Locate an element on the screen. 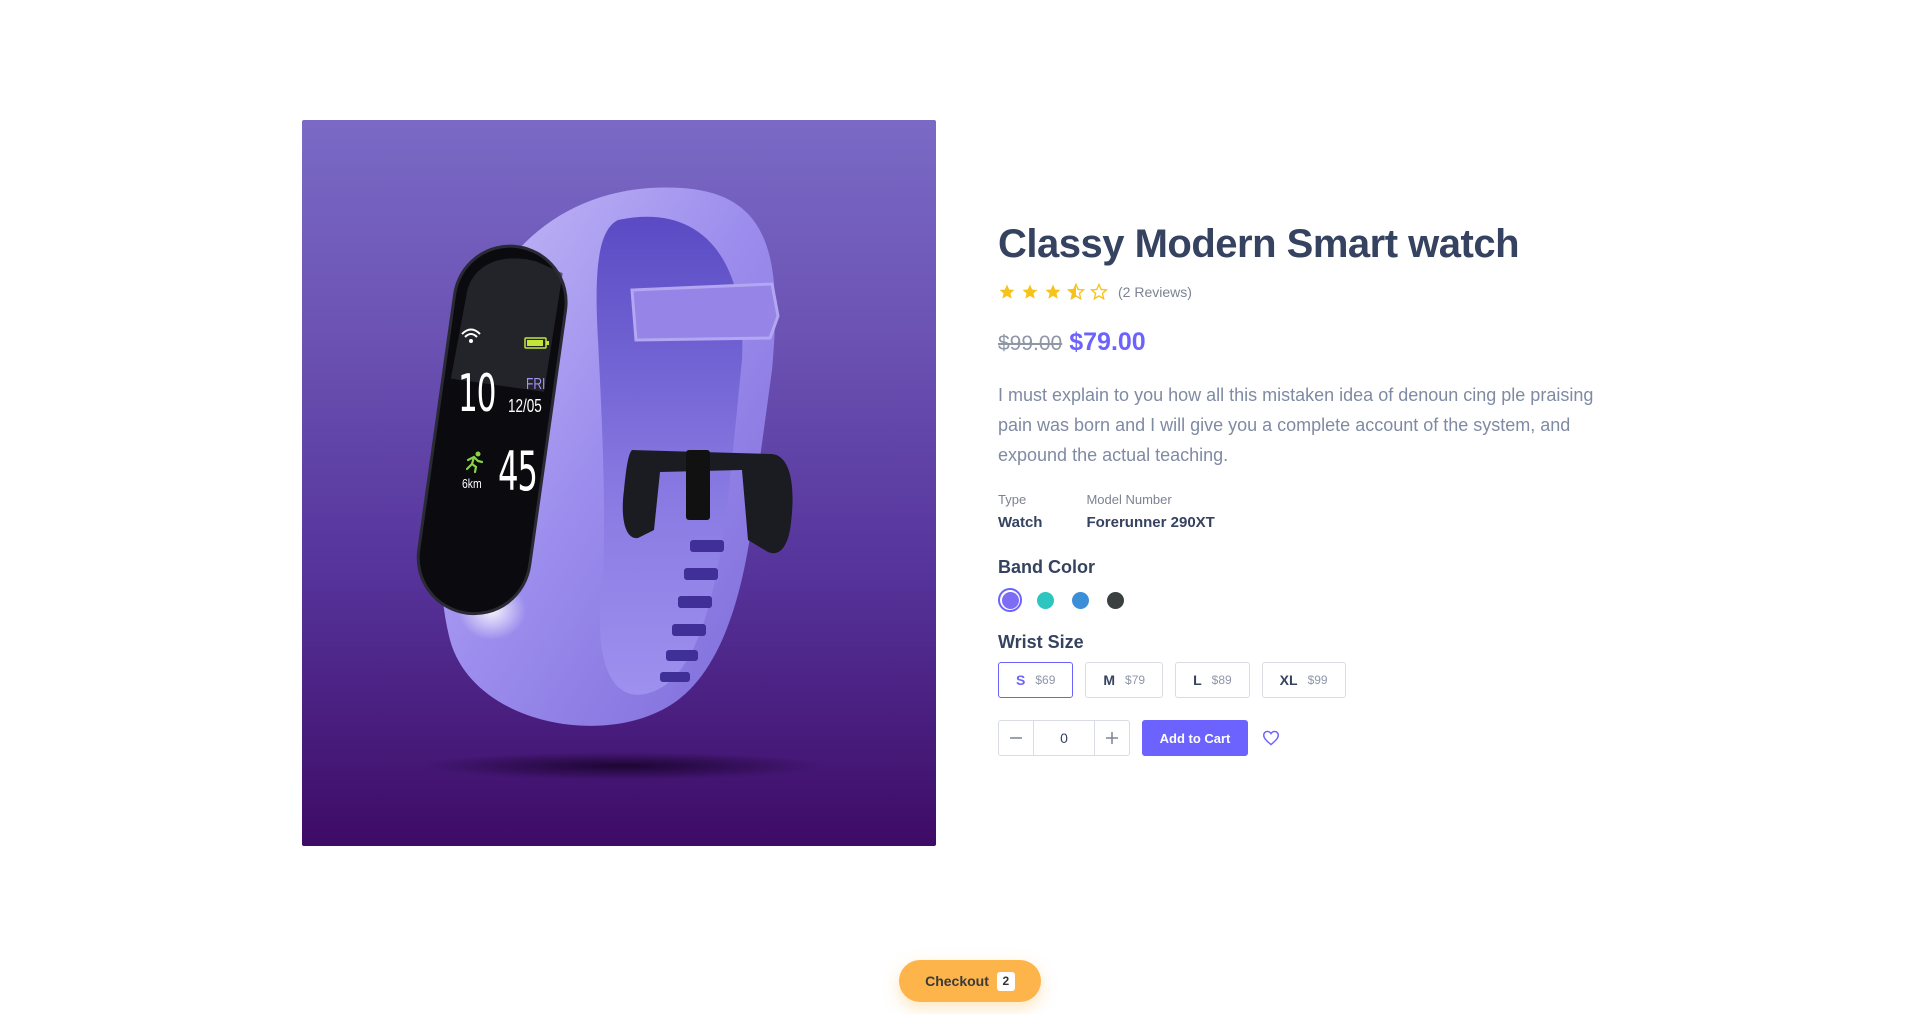 The width and height of the screenshot is (1920, 1014). heart-icon is located at coordinates (1271, 738).